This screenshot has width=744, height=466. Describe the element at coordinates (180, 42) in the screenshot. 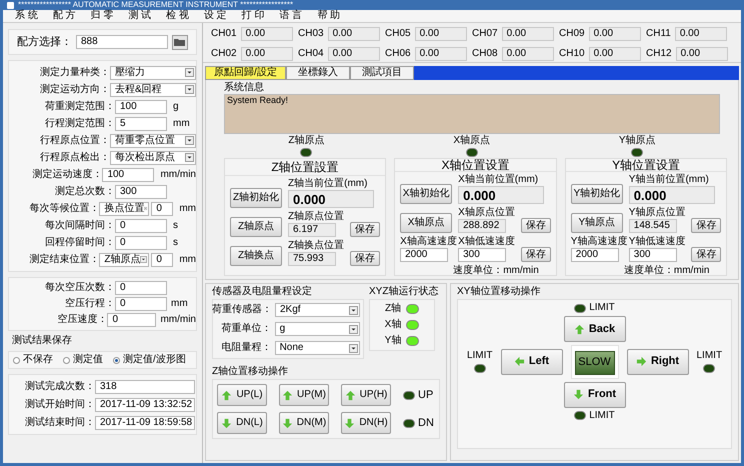

I see `open-folder-button` at that location.